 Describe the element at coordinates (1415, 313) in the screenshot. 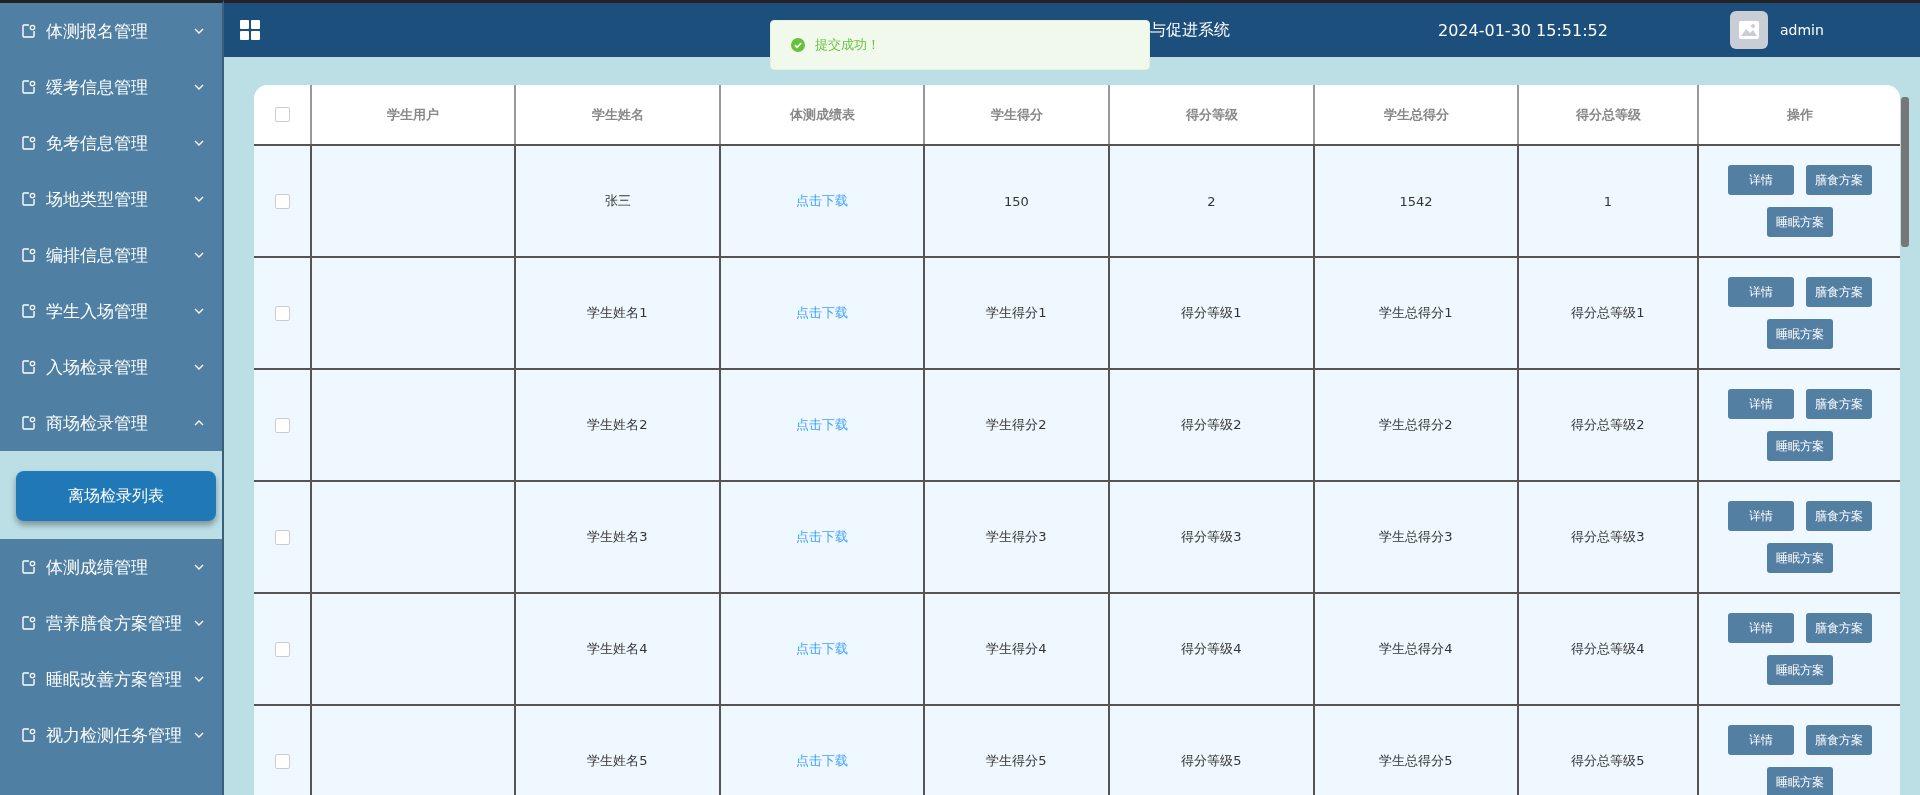

I see `table-cell: 学生总得分1` at that location.